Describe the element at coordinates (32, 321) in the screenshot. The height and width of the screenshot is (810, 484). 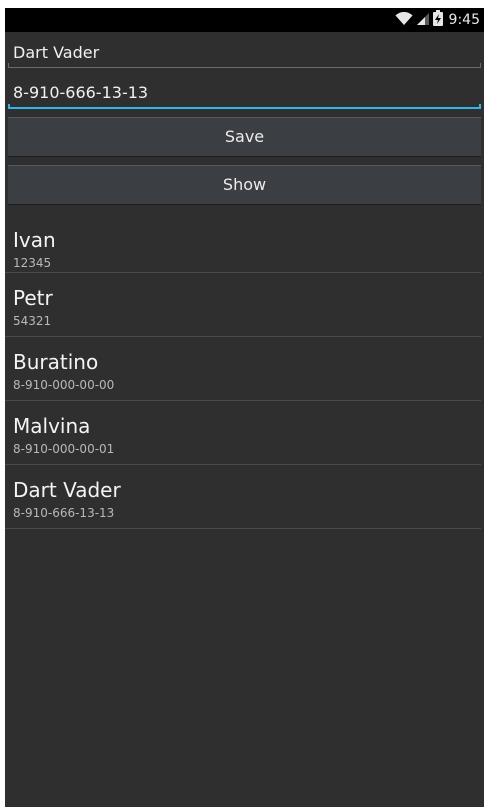
I see `contact-phone: 54321` at that location.